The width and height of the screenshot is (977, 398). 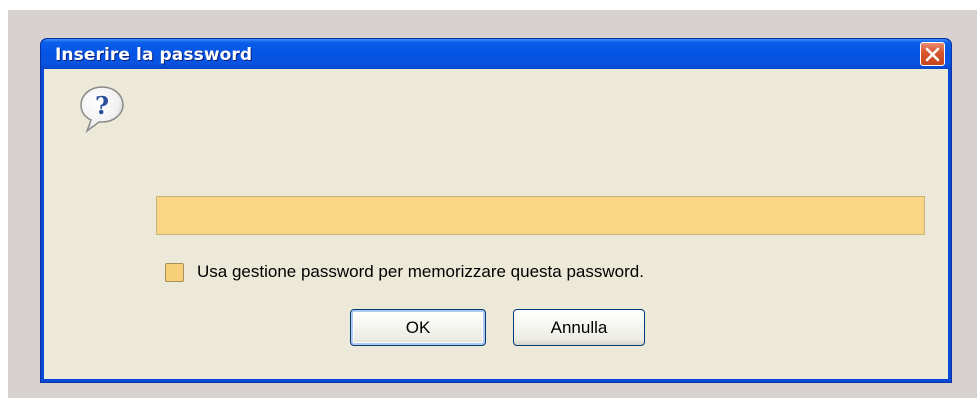 I want to click on remember-password-checkbox, so click(x=174, y=272).